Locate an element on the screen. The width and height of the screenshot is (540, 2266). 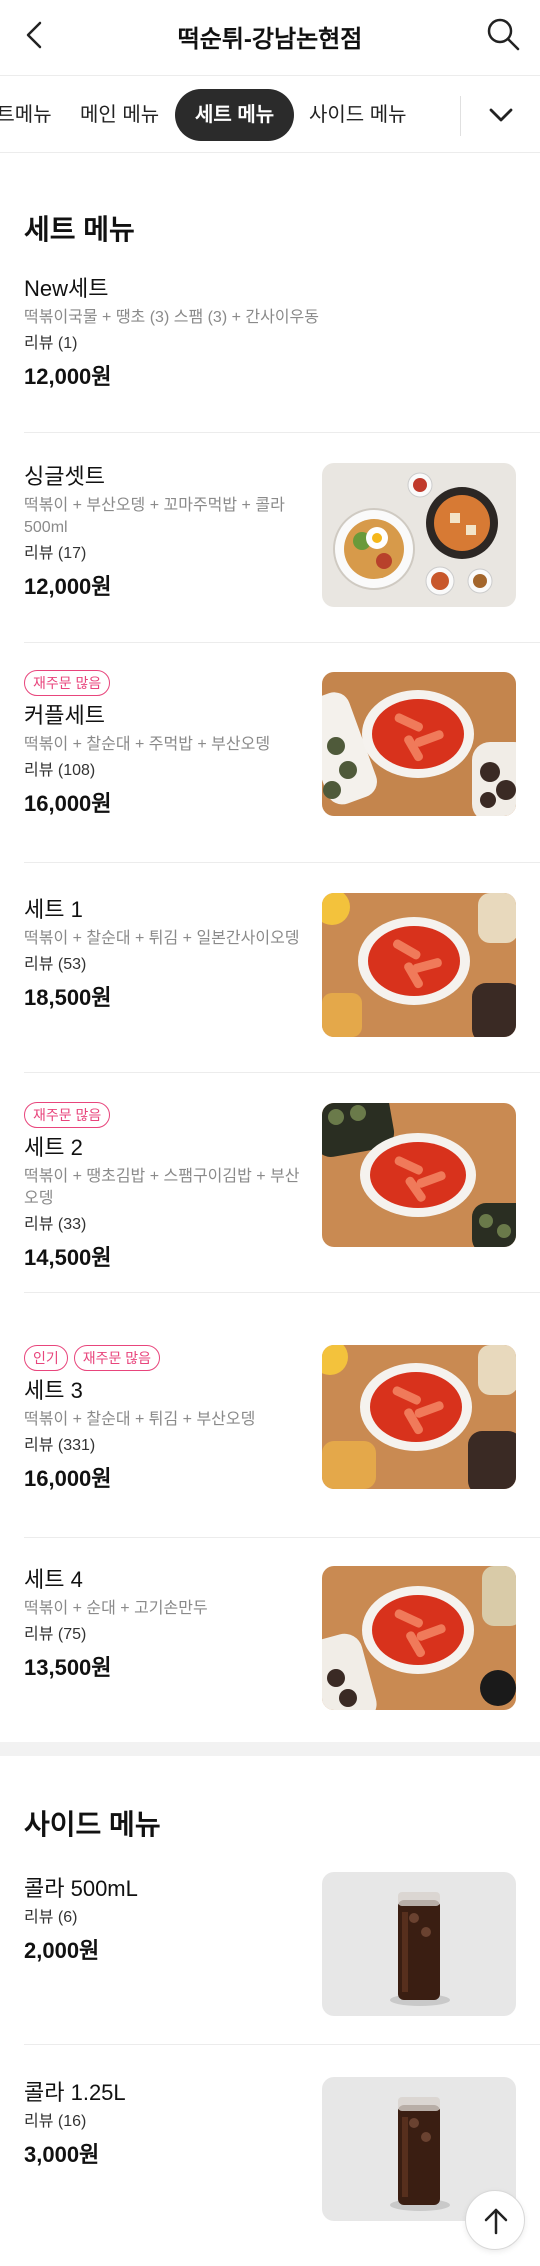
menu-item-desc: 떡볶이 + 순대 + 고기손만두 is located at coordinates (116, 1608).